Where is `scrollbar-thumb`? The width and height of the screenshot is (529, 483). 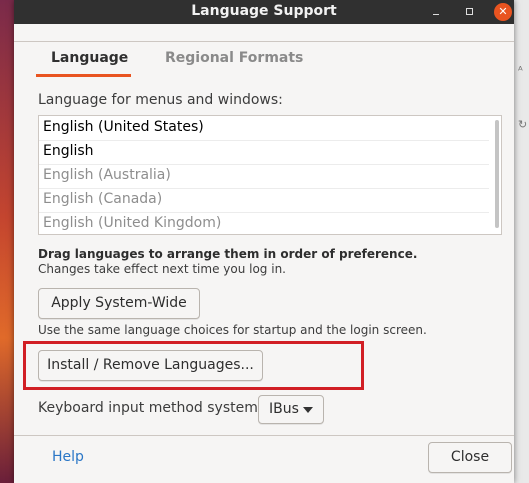 scrollbar-thumb is located at coordinates (497, 174).